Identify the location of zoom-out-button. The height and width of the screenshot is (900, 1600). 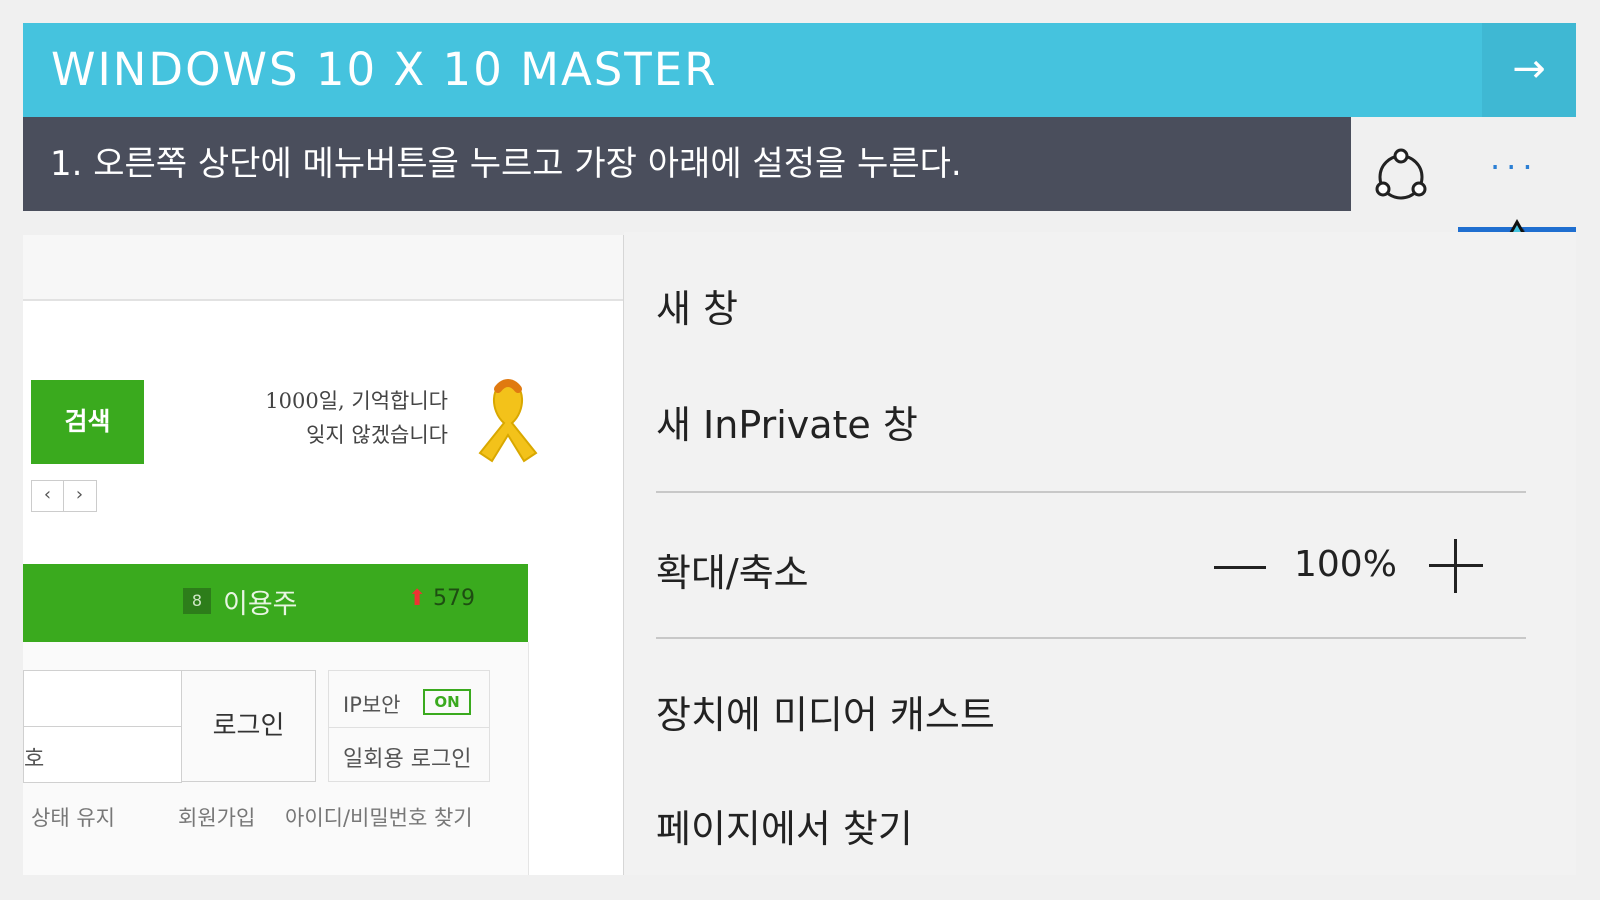
(1240, 567).